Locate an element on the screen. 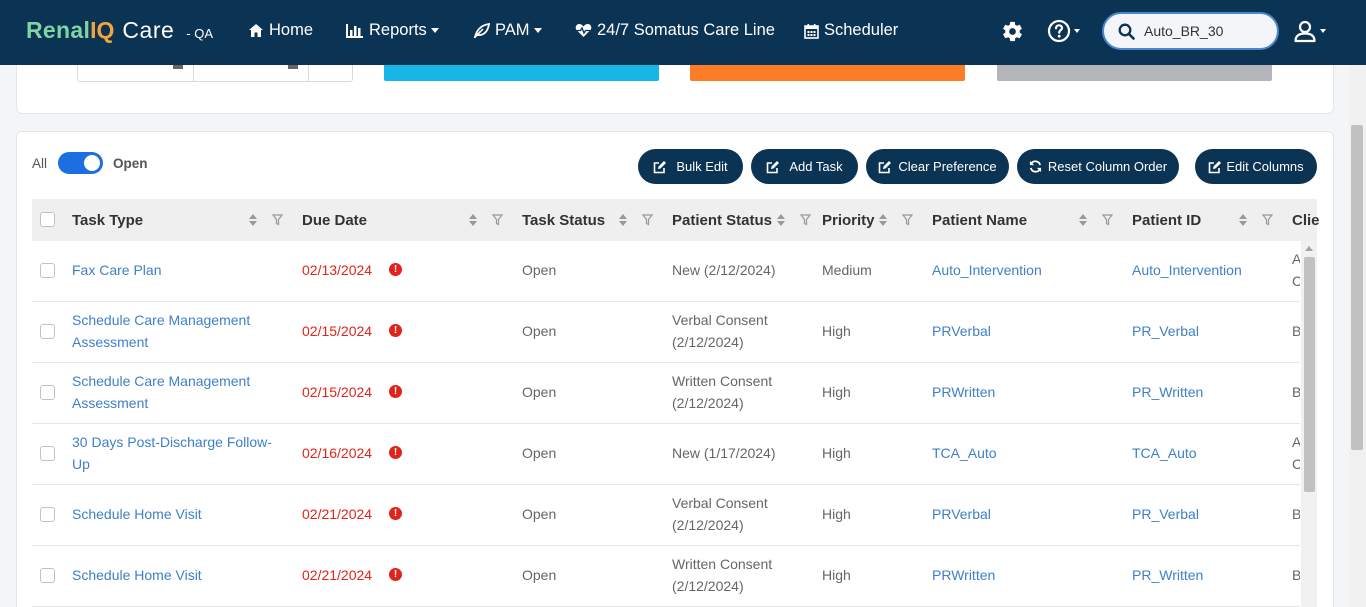  leaf-icon is located at coordinates (481, 30).